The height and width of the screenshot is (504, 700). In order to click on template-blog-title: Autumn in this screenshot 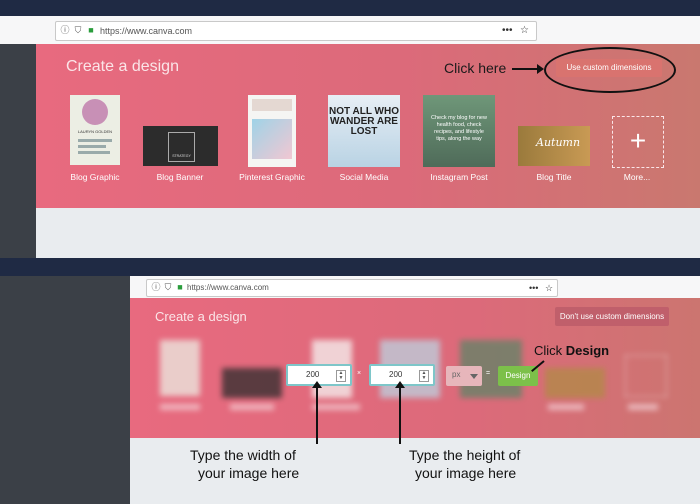, I will do `click(554, 146)`.